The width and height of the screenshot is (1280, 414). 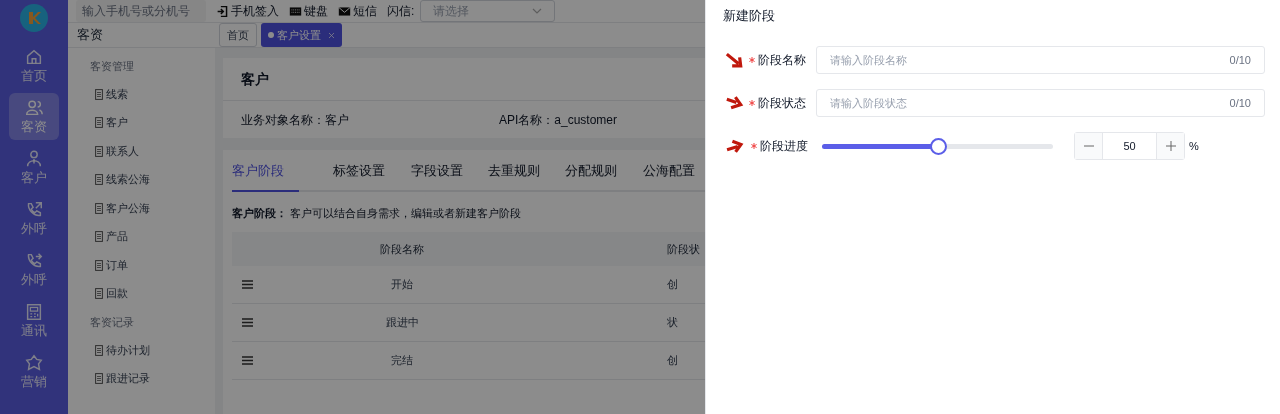 I want to click on table-cell-text: 跟进中, so click(x=402, y=322).